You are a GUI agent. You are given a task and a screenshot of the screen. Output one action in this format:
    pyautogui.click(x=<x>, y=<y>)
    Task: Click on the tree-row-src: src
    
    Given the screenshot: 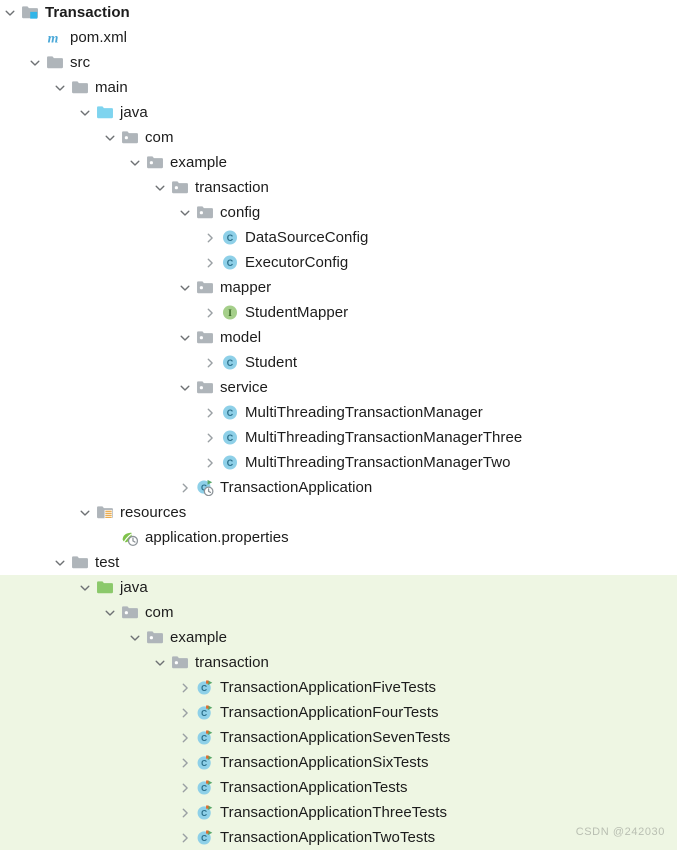 What is the action you would take?
    pyautogui.click(x=338, y=62)
    